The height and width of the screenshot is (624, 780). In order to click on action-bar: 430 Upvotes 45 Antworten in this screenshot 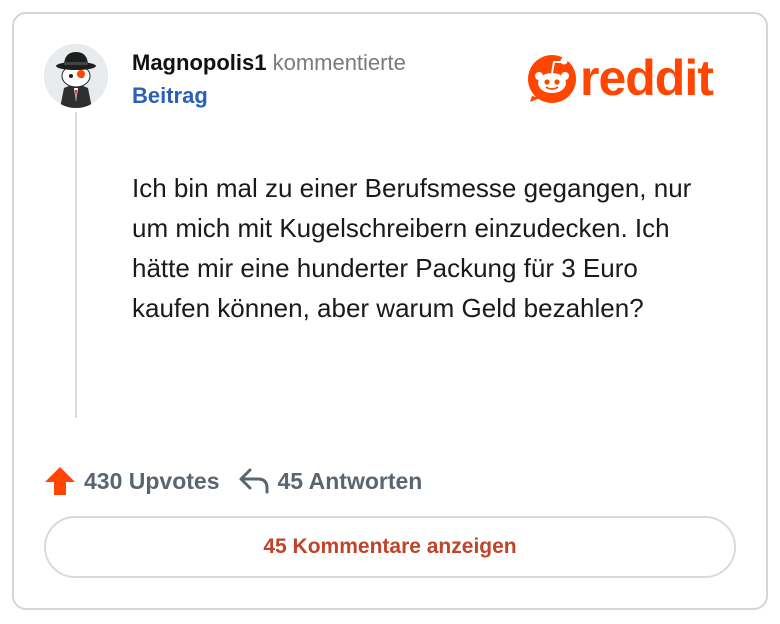, I will do `click(233, 481)`.